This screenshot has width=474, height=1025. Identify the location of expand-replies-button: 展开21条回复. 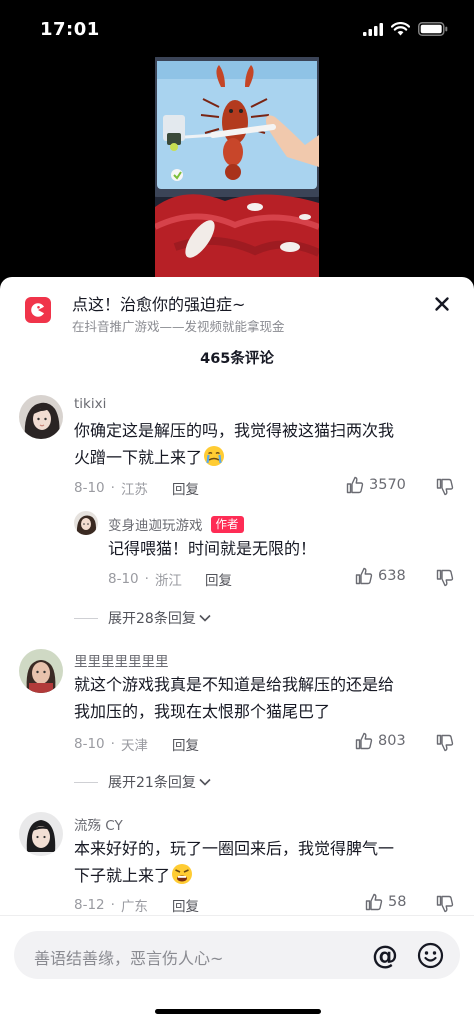
(143, 782).